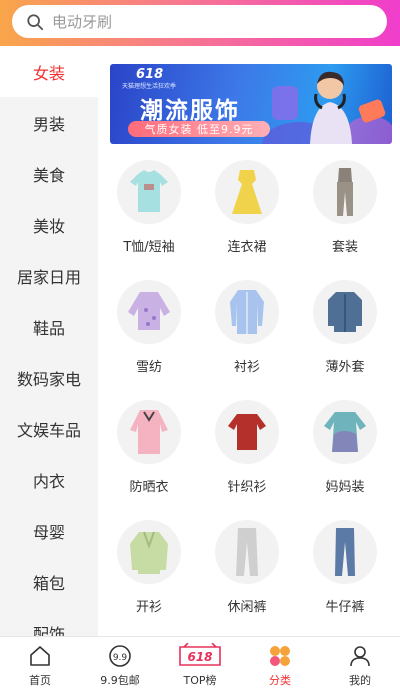  I want to click on category-label: 雪纺, so click(148, 367).